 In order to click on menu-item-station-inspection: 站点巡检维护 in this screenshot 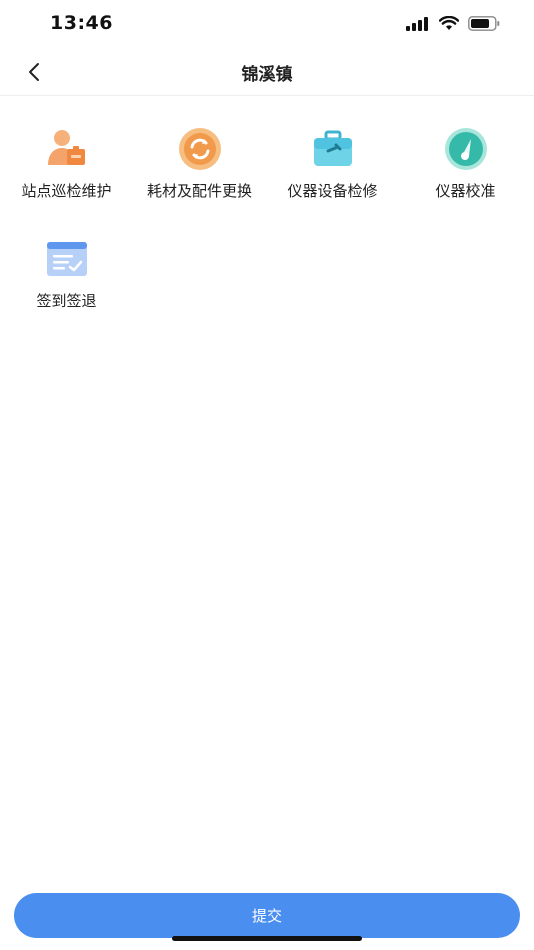, I will do `click(66, 151)`.